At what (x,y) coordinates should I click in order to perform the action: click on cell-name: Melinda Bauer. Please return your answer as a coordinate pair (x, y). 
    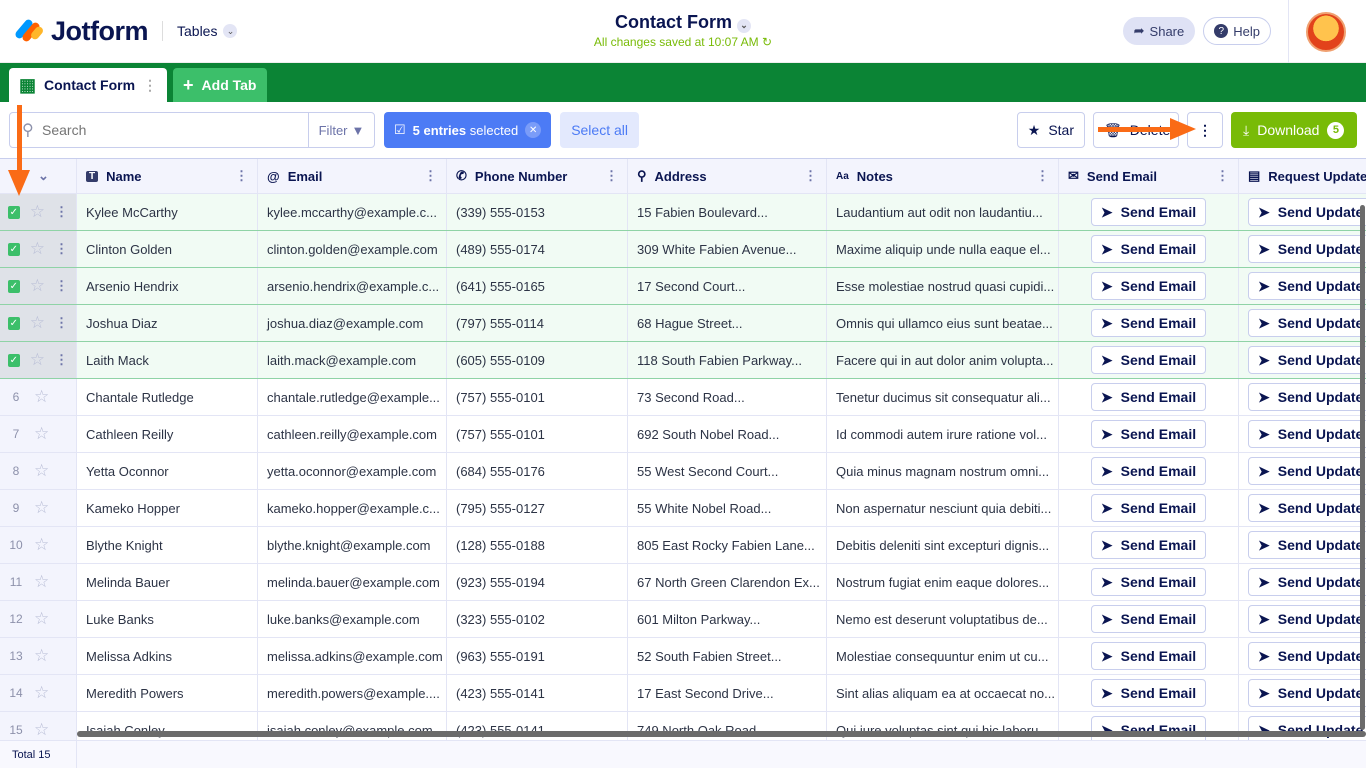
    Looking at the image, I should click on (167, 582).